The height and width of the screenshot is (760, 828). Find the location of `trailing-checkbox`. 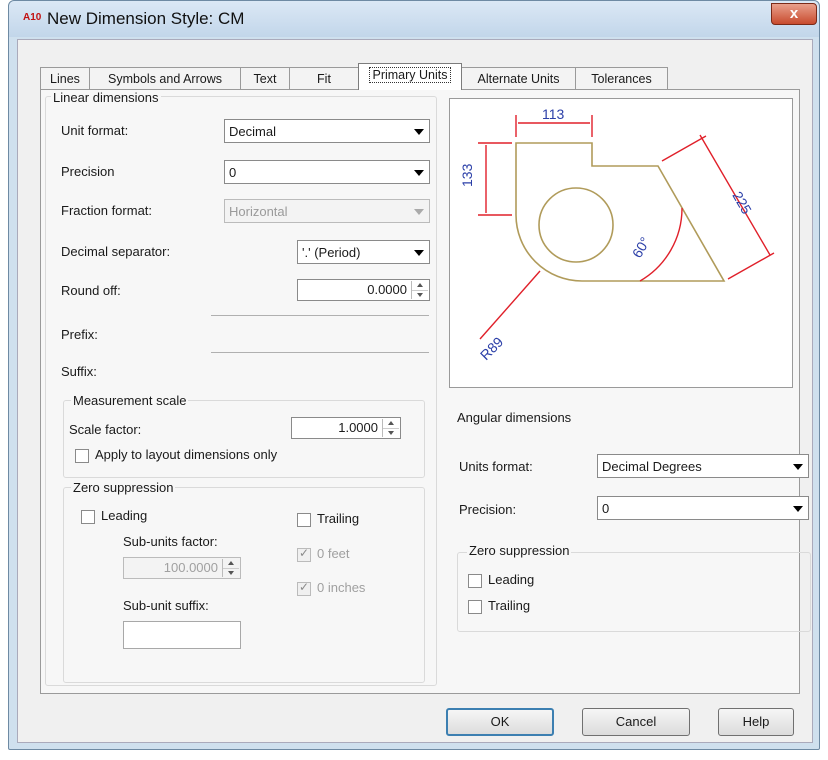

trailing-checkbox is located at coordinates (304, 520).